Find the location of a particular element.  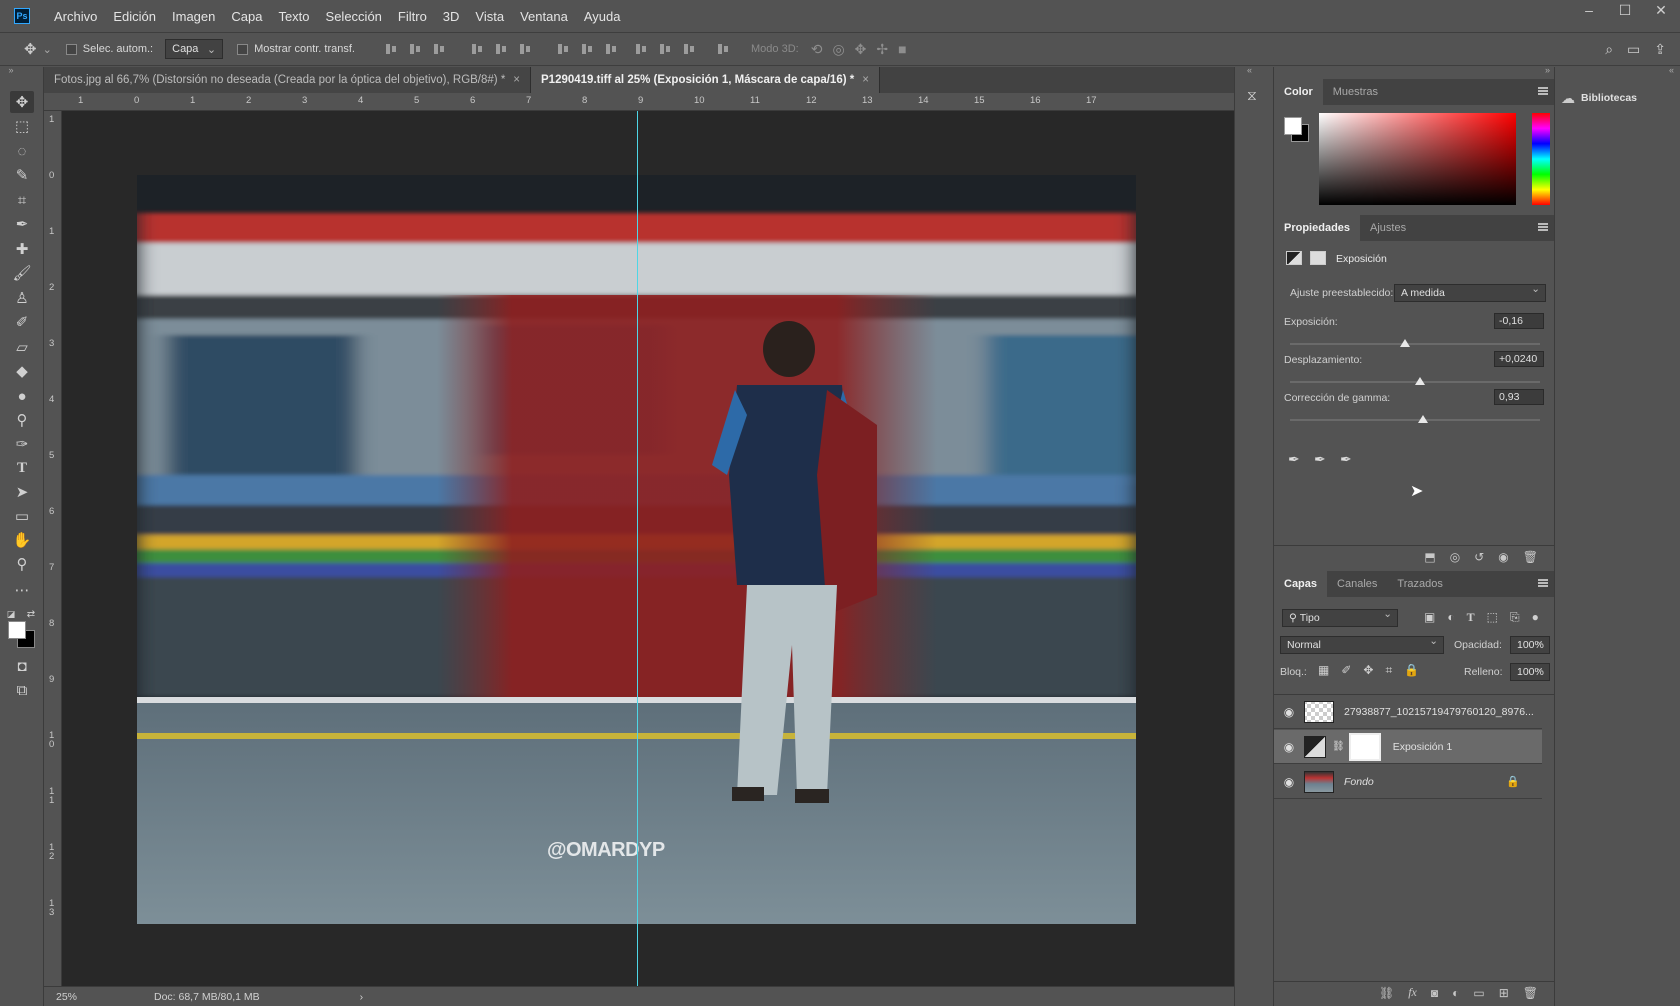

pan-3d-icon: ✥ is located at coordinates (861, 49).